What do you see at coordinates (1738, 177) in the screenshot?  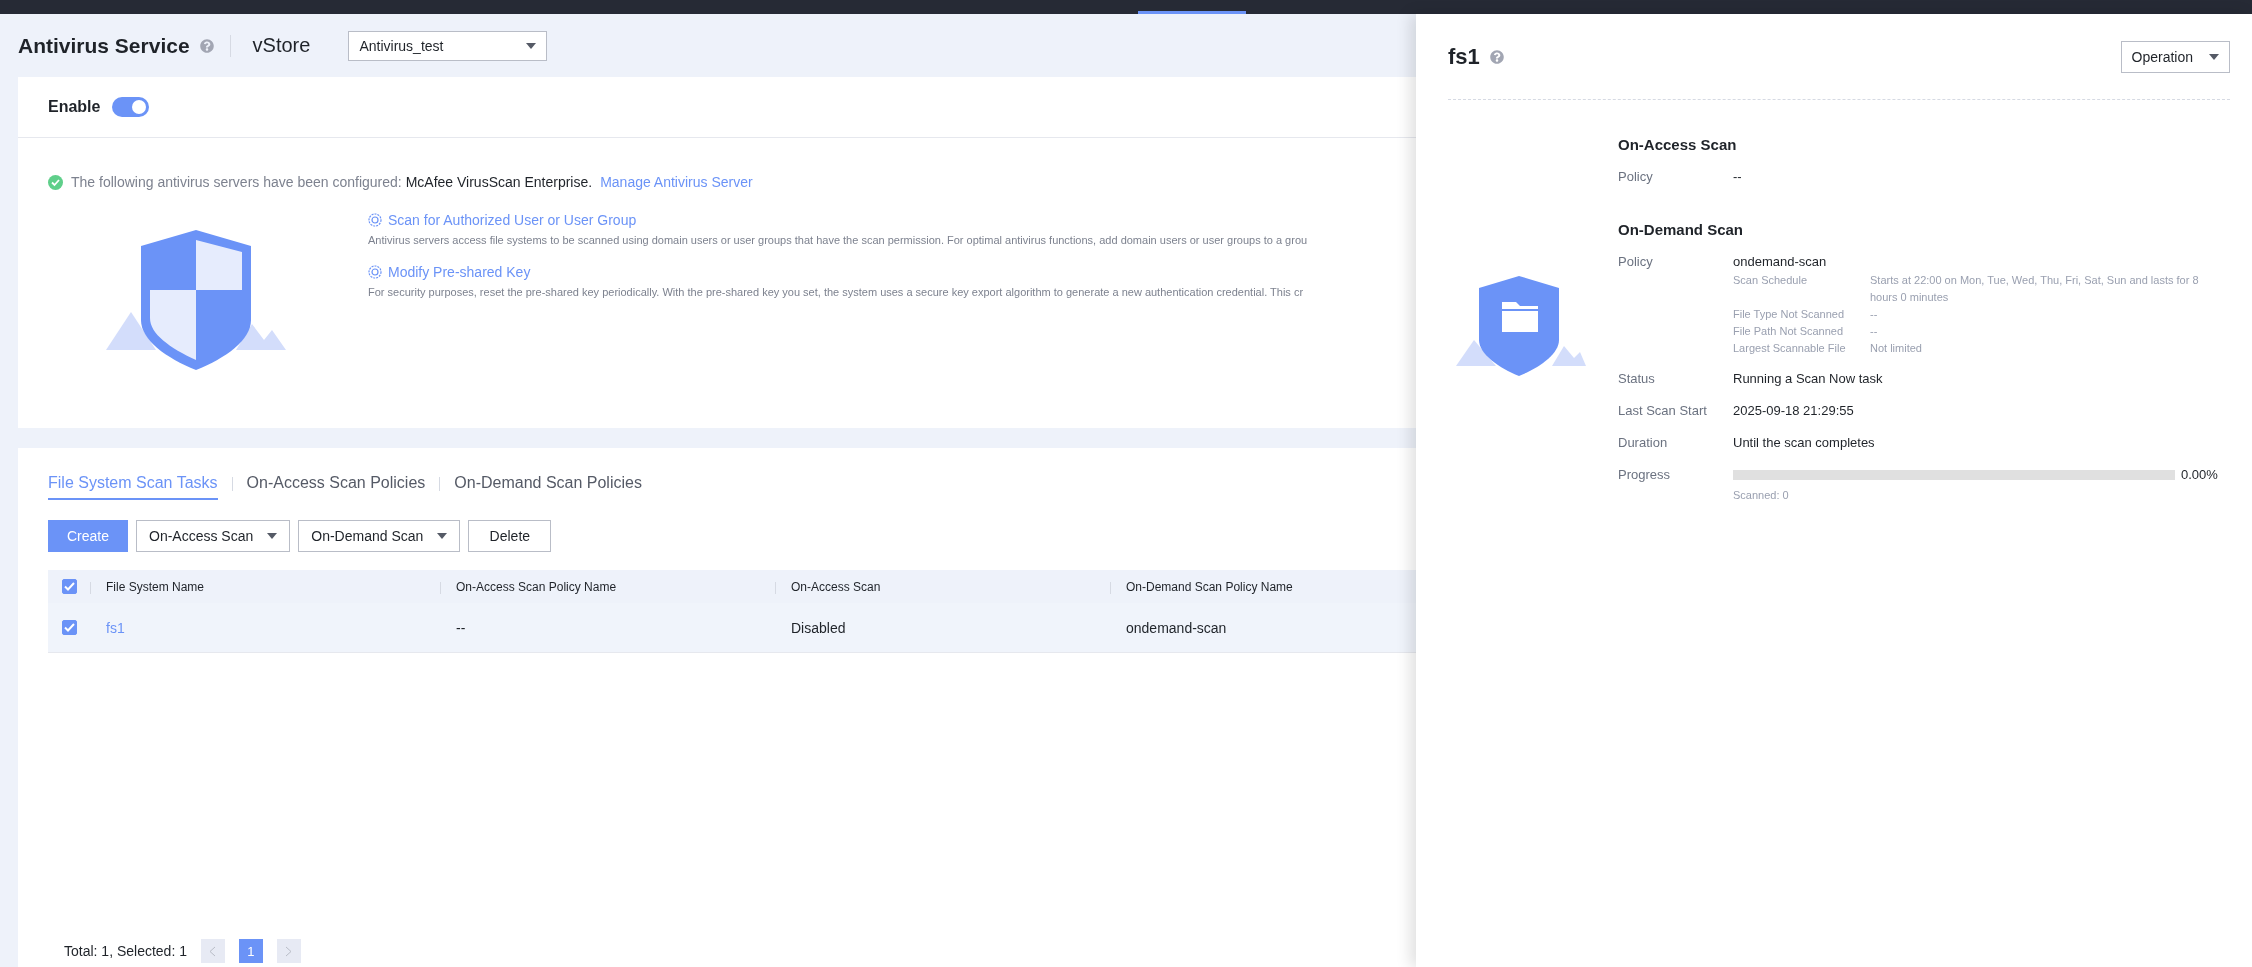 I see `field-value: --` at bounding box center [1738, 177].